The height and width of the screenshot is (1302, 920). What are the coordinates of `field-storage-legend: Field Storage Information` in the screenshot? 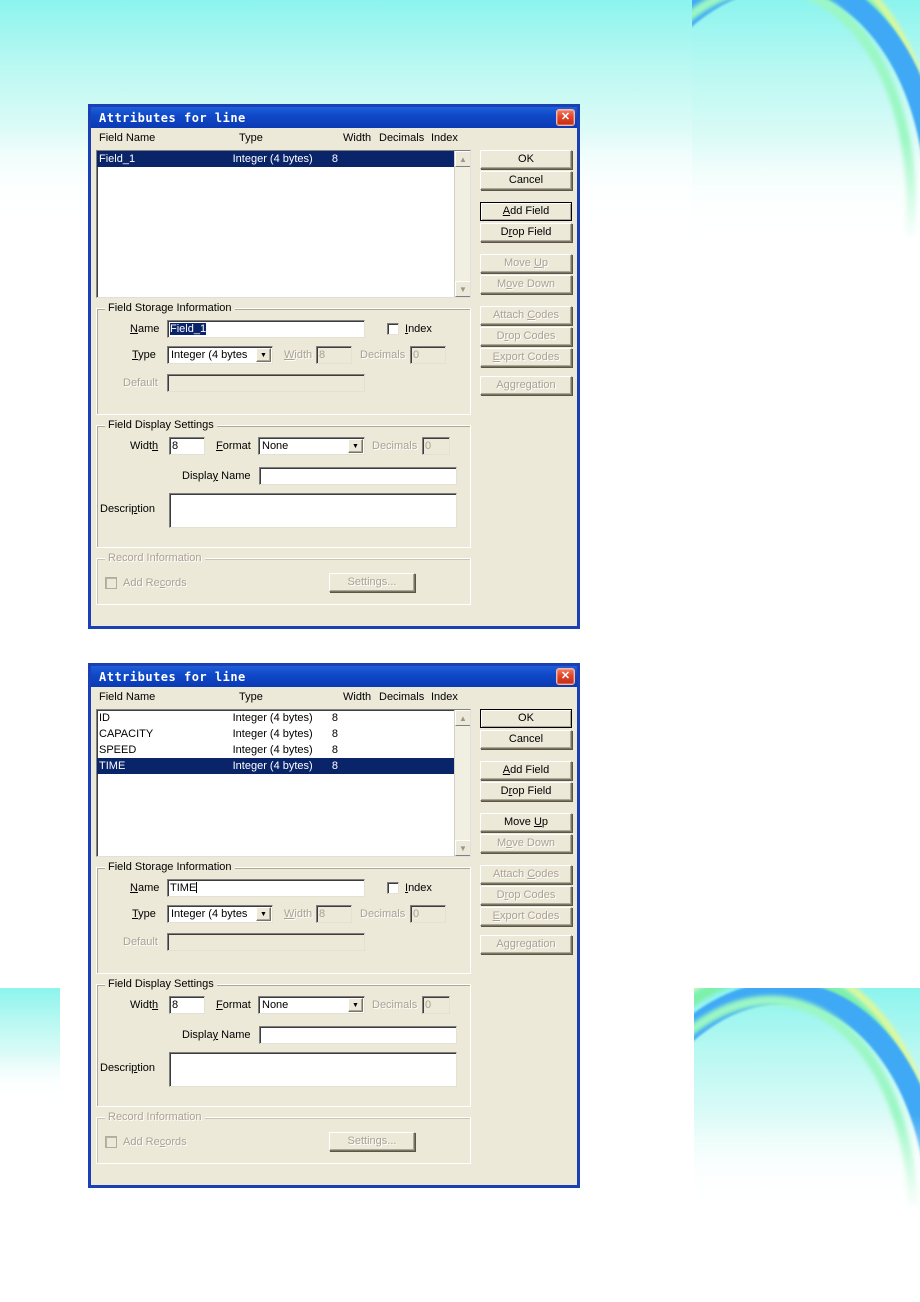 It's located at (170, 867).